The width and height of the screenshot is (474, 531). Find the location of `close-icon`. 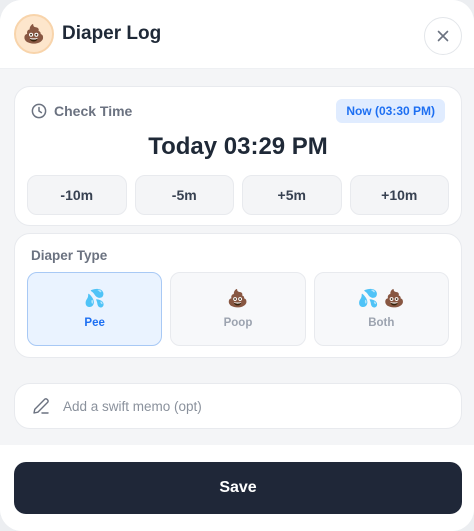

close-icon is located at coordinates (443, 36).